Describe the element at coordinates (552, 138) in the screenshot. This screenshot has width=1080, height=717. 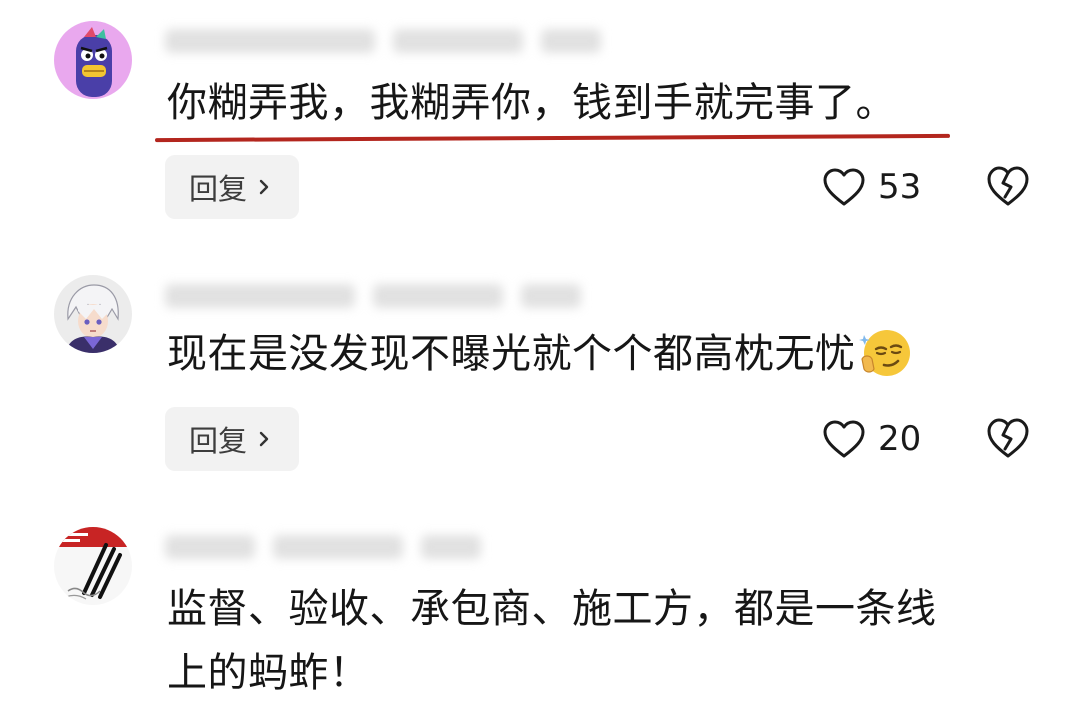
I see `highlight-underline` at that location.